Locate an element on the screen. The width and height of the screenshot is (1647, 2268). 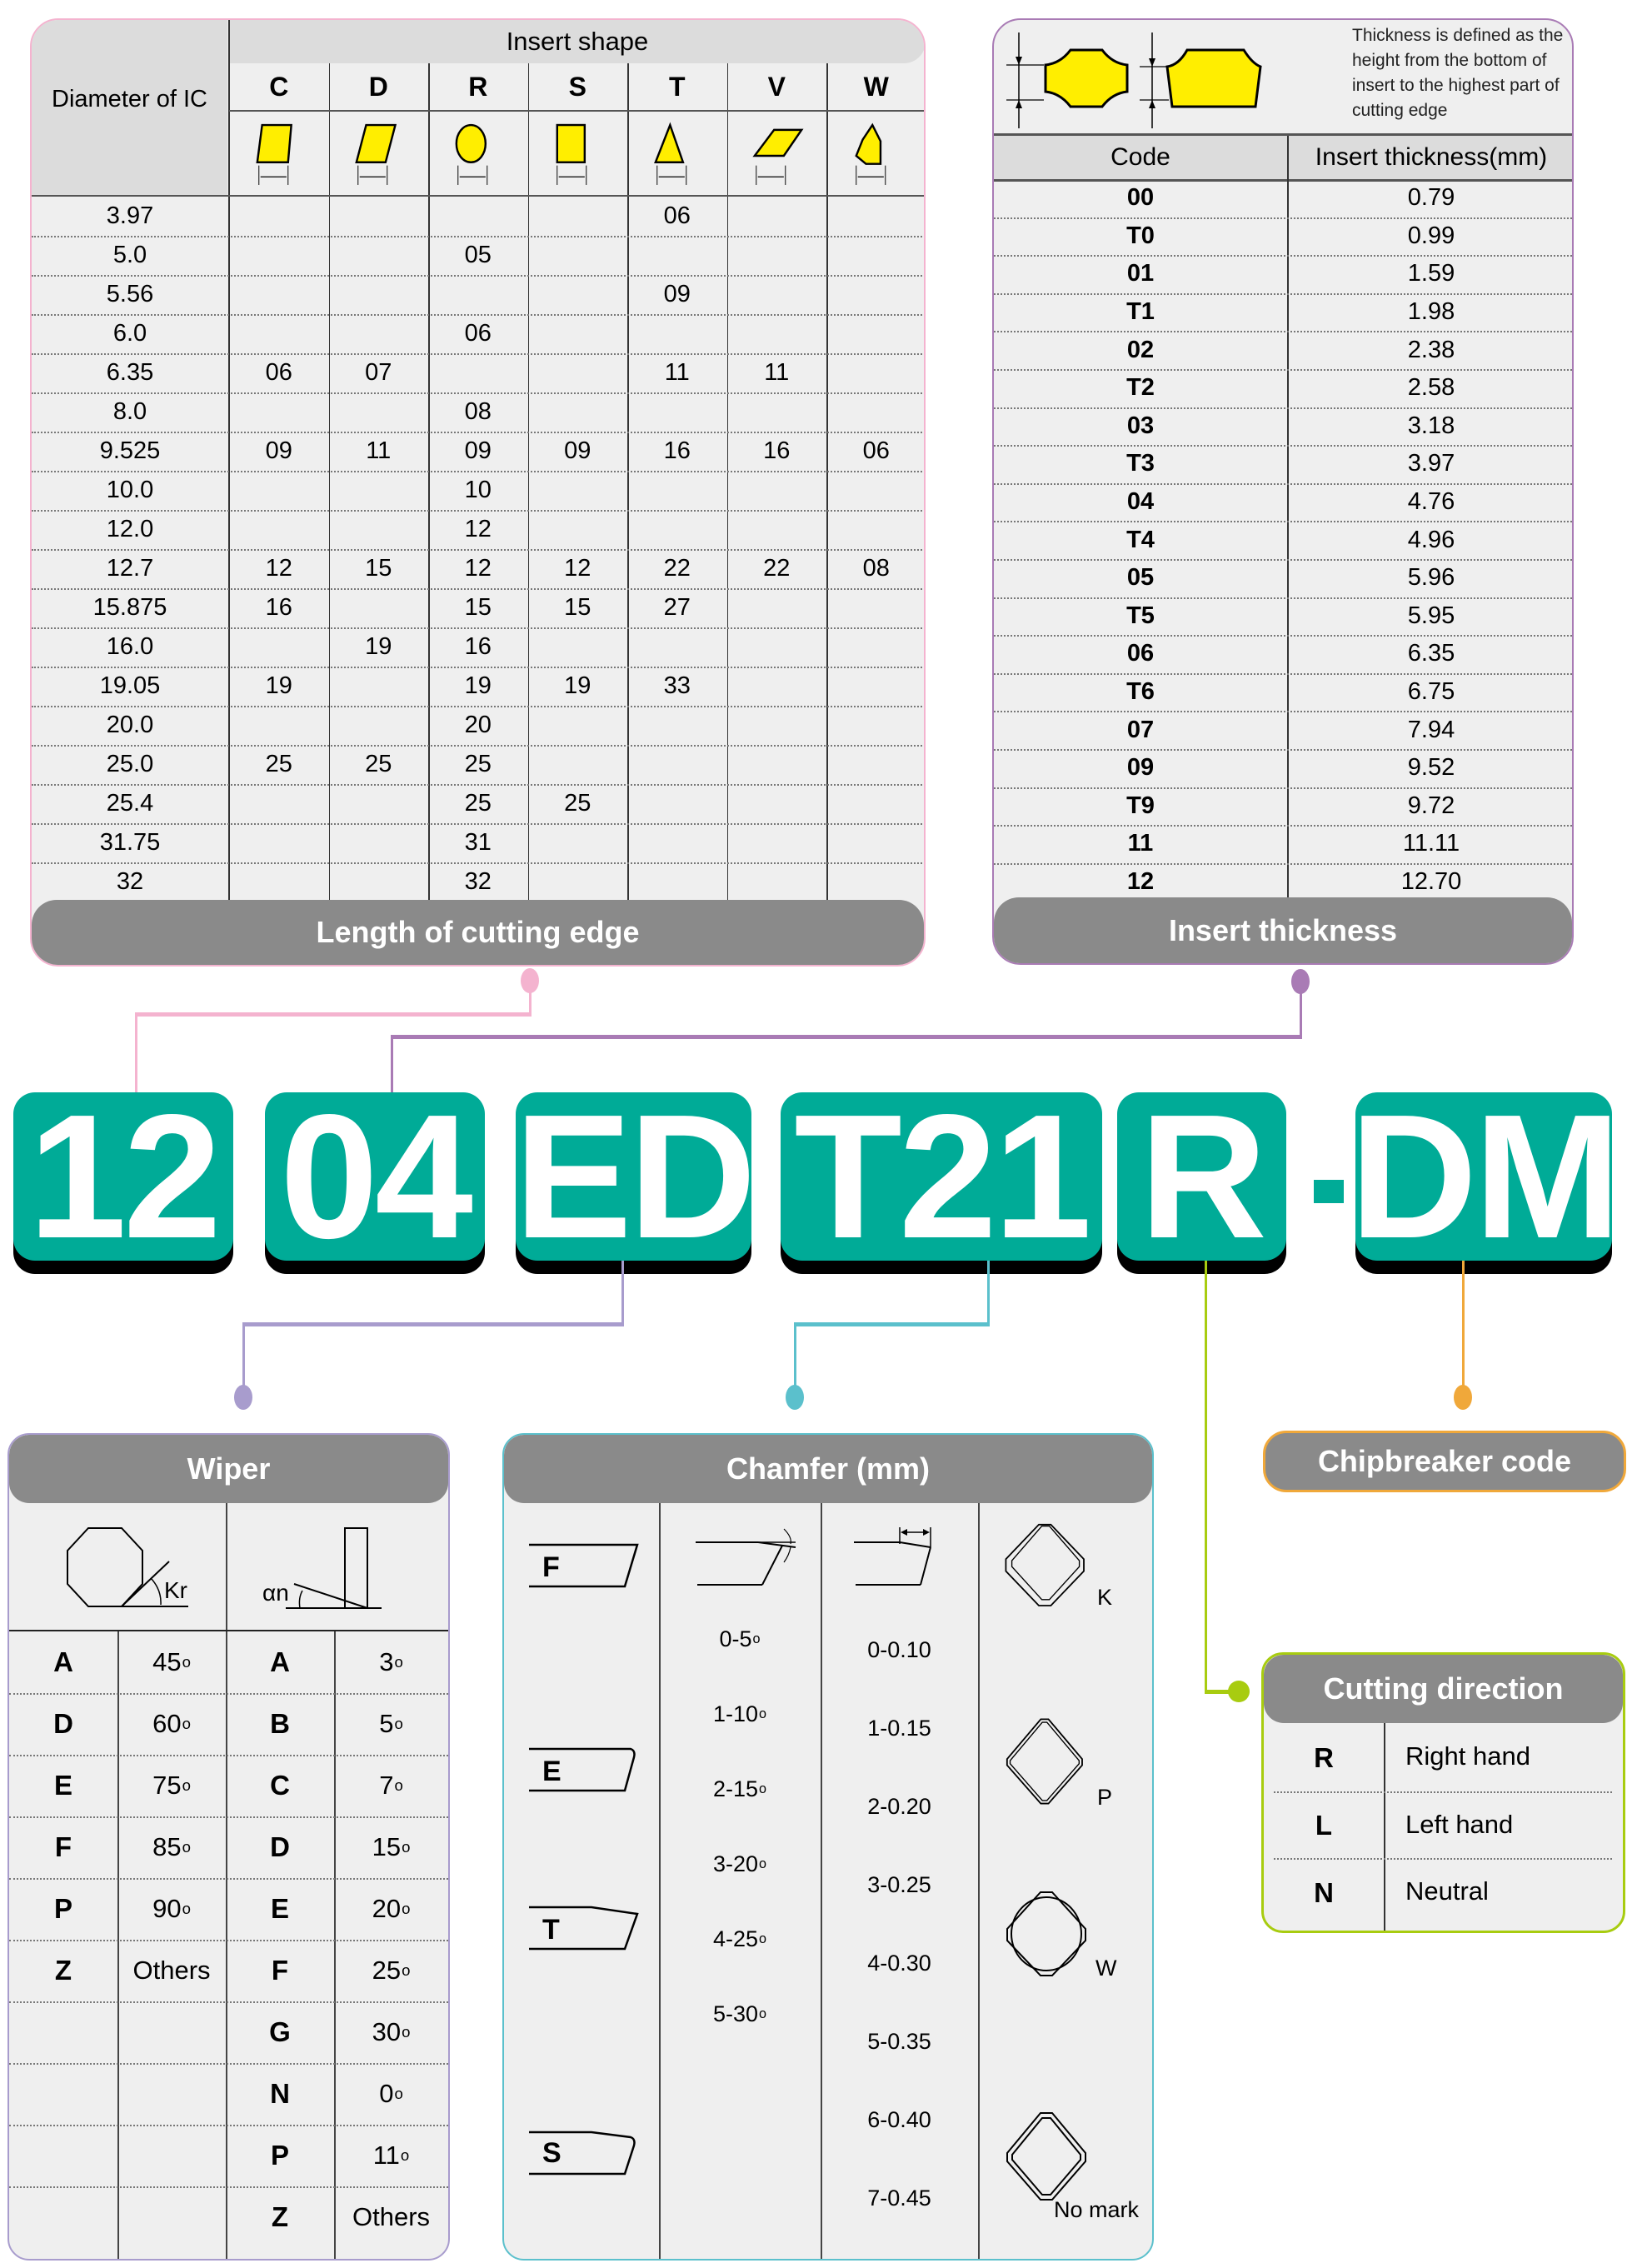
cutting-edge-length-cell: 10 is located at coordinates (478, 490).